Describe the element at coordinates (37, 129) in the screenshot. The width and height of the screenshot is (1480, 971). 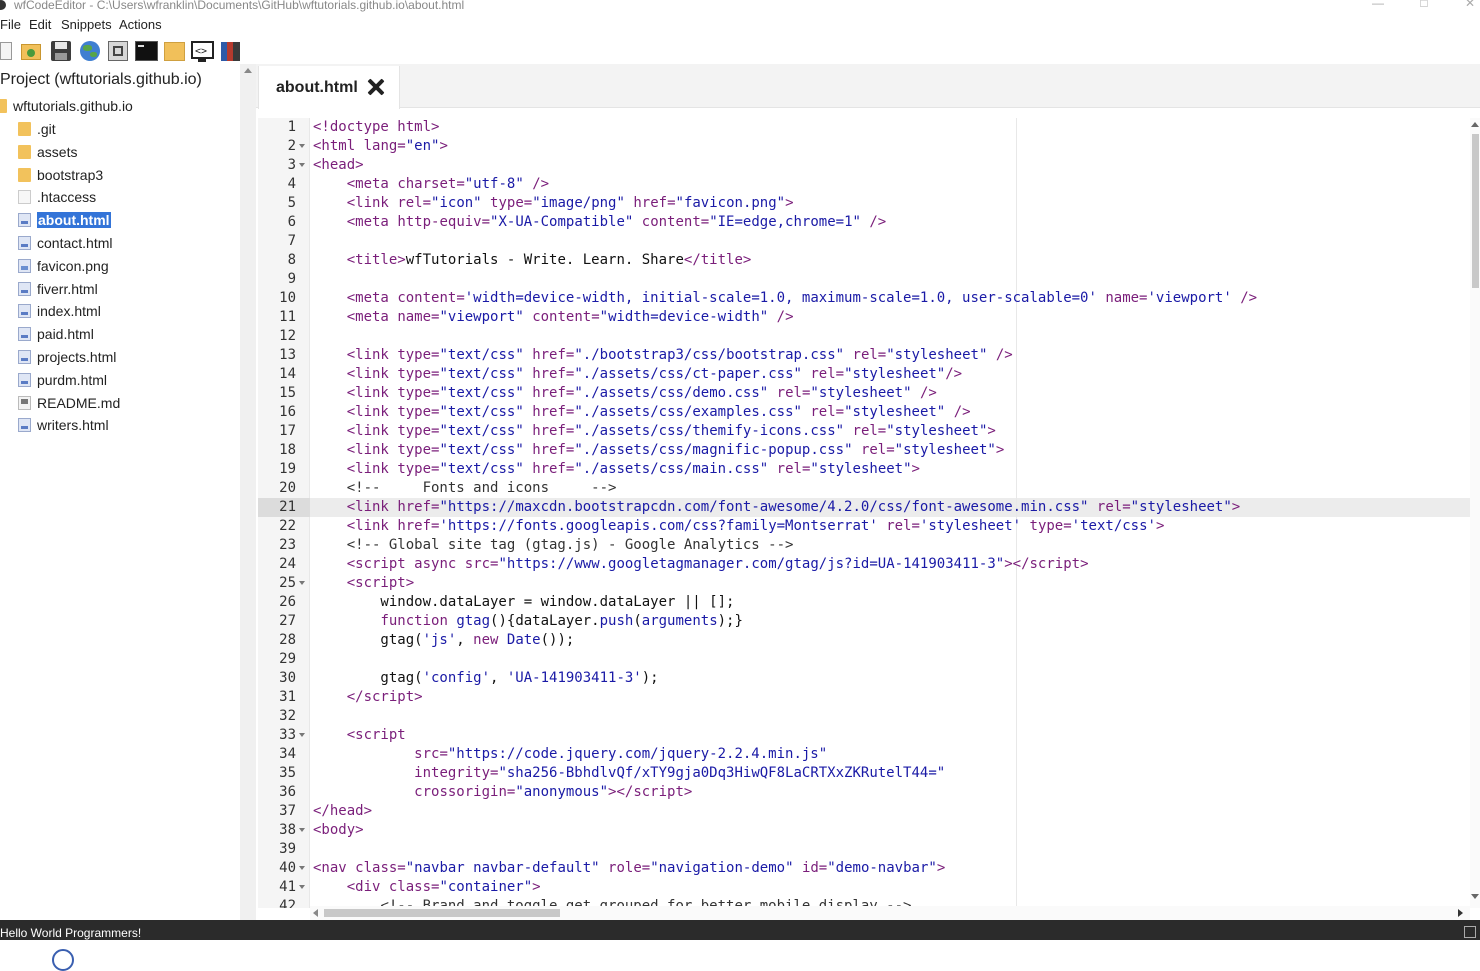
I see `tree-item: .git` at that location.